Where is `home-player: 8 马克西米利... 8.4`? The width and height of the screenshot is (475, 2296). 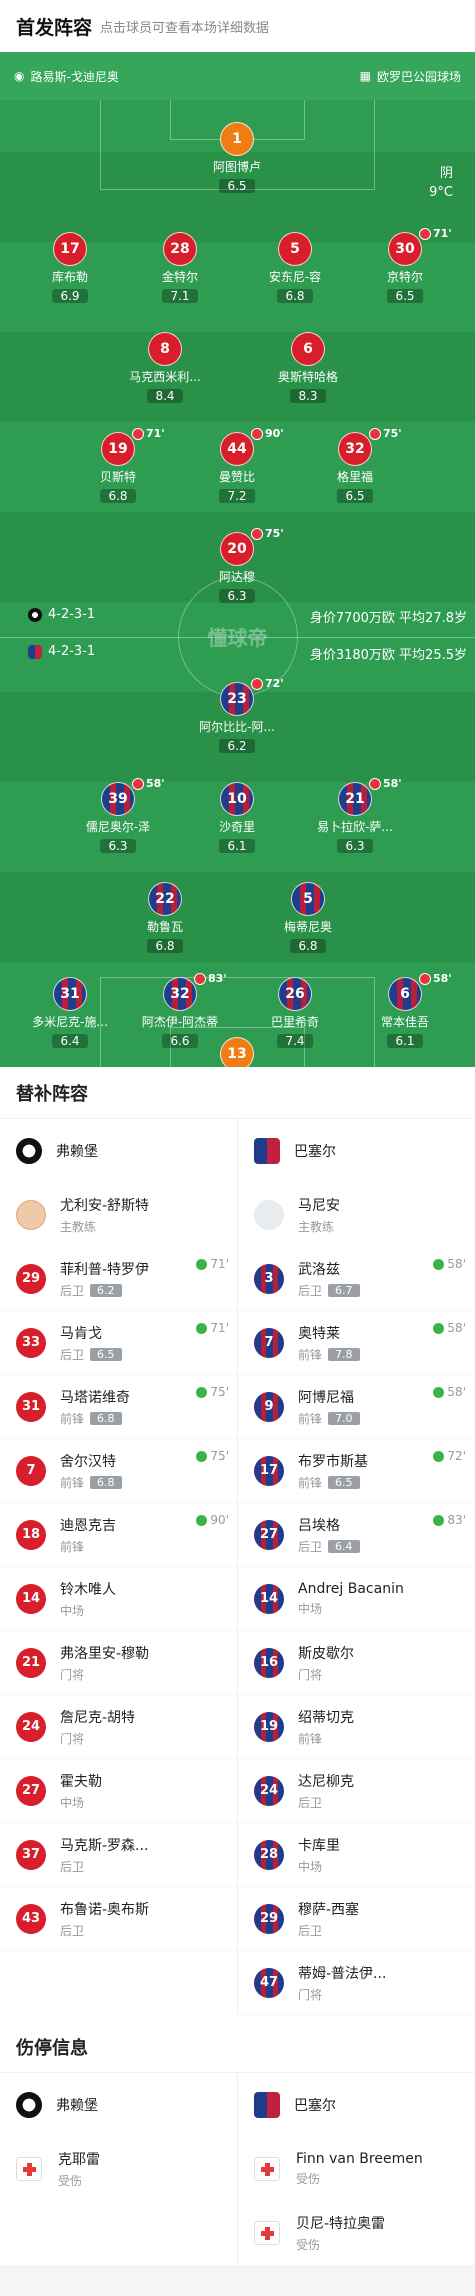 home-player: 8 马克西米利... 8.4 is located at coordinates (165, 368).